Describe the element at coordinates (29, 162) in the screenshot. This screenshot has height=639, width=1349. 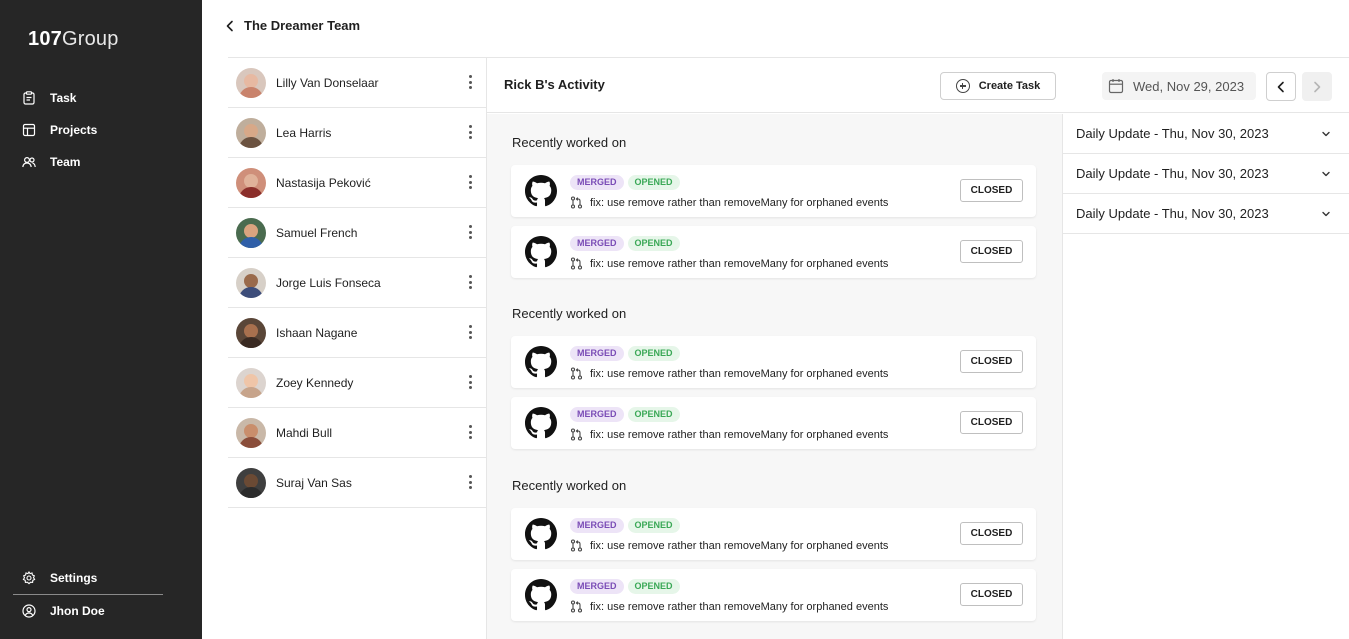
I see `users-icon` at that location.